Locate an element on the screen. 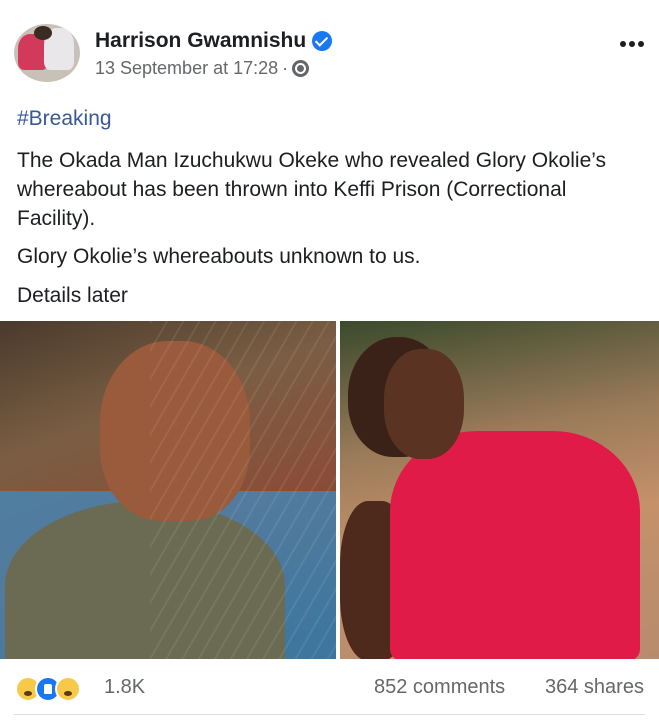 This screenshot has height=720, width=659. author-avatar is located at coordinates (47, 53).